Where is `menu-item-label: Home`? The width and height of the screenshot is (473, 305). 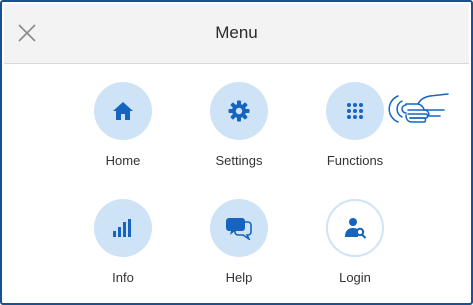 menu-item-label: Home is located at coordinates (123, 160).